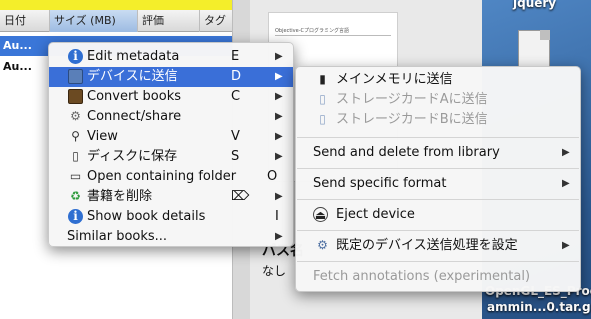 This screenshot has height=319, width=591. What do you see at coordinates (171, 137) in the screenshot?
I see `menu-item-view: ⚲ View V ▶` at bounding box center [171, 137].